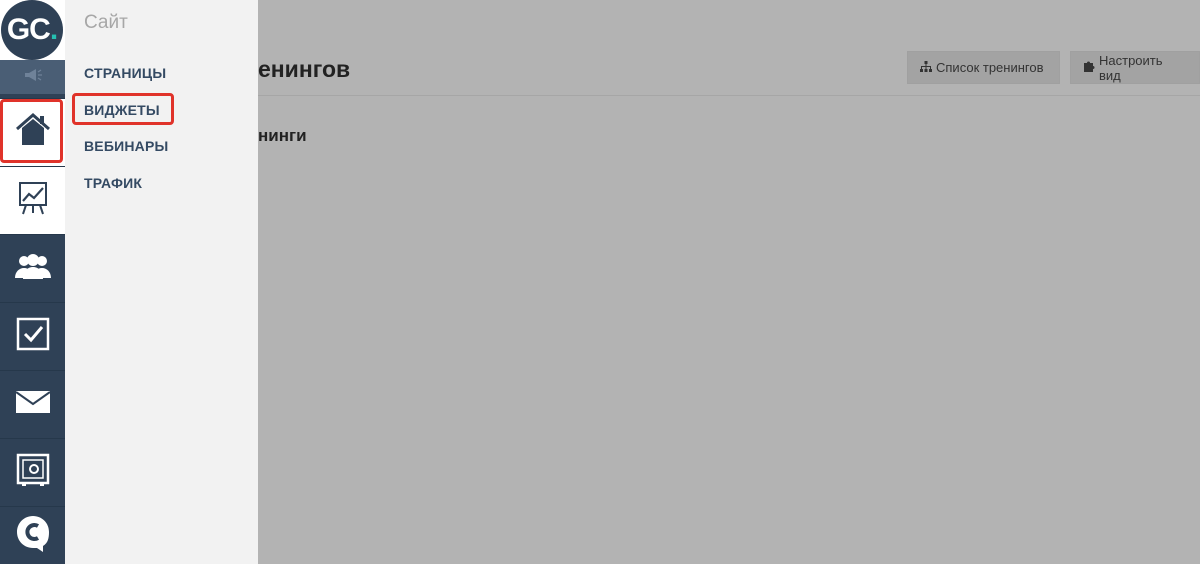  What do you see at coordinates (123, 109) in the screenshot?
I see `widgets-highlight-box` at bounding box center [123, 109].